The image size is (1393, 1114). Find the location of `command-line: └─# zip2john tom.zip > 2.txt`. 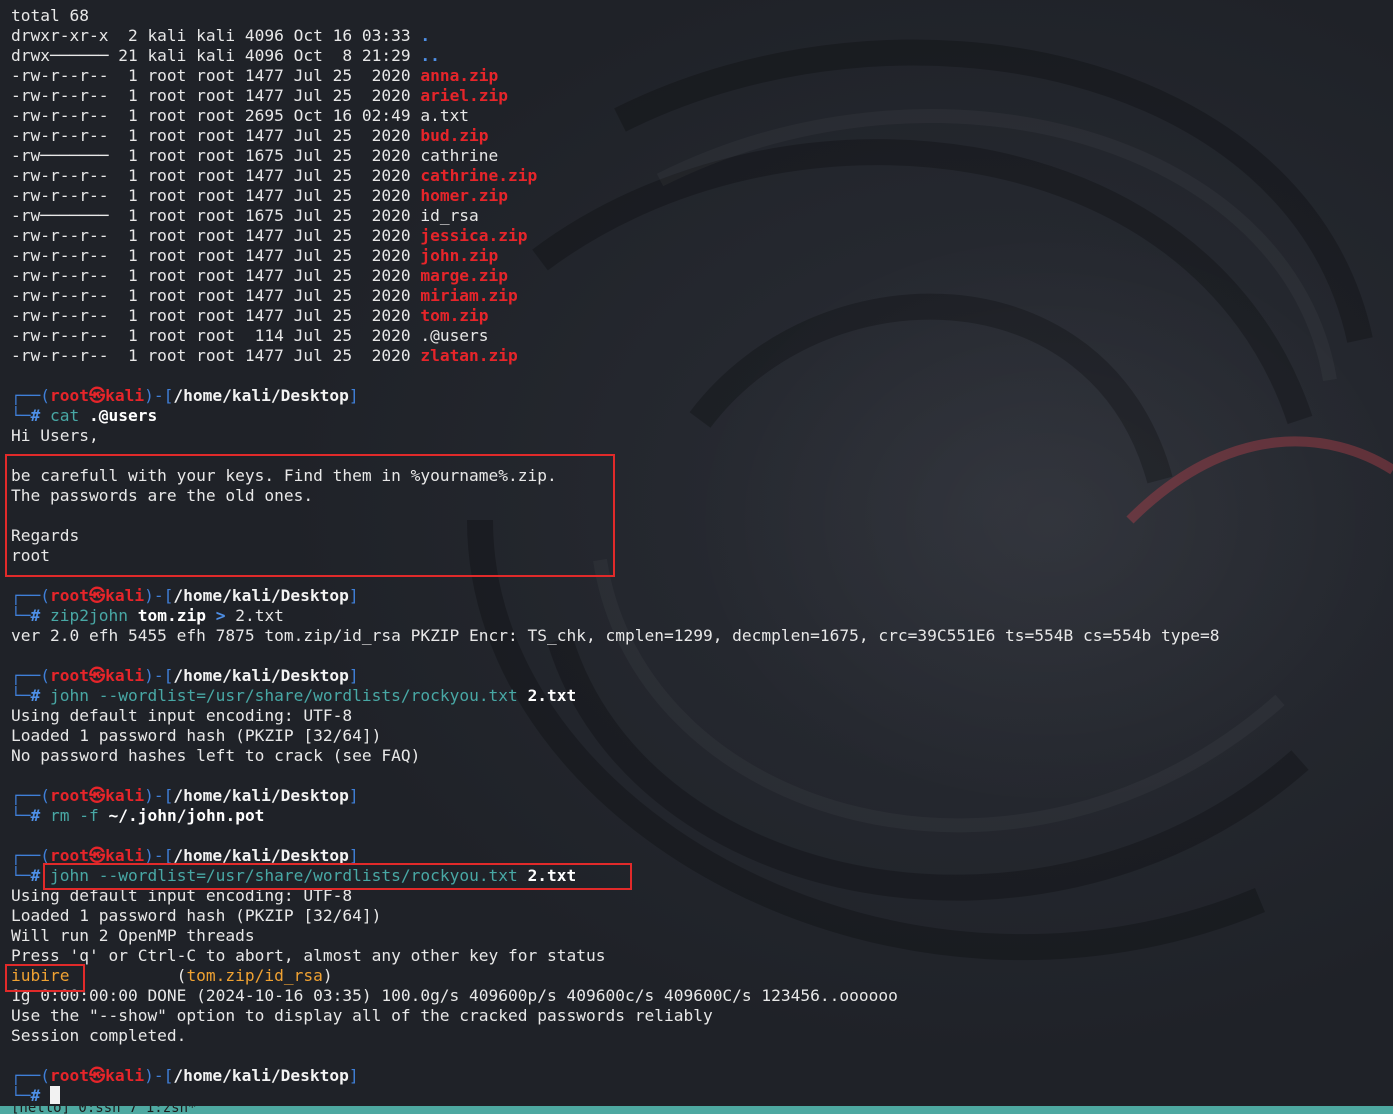

command-line: └─# zip2john tom.zip > 2.txt is located at coordinates (147, 615).